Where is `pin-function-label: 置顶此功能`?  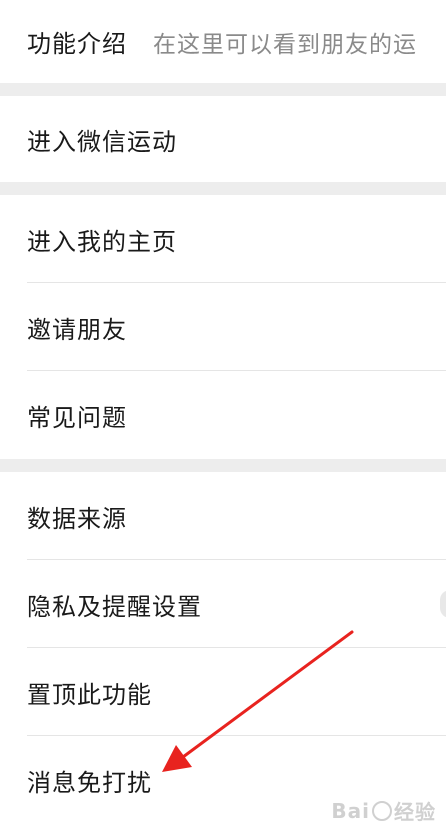
pin-function-label: 置顶此功能 is located at coordinates (89, 694).